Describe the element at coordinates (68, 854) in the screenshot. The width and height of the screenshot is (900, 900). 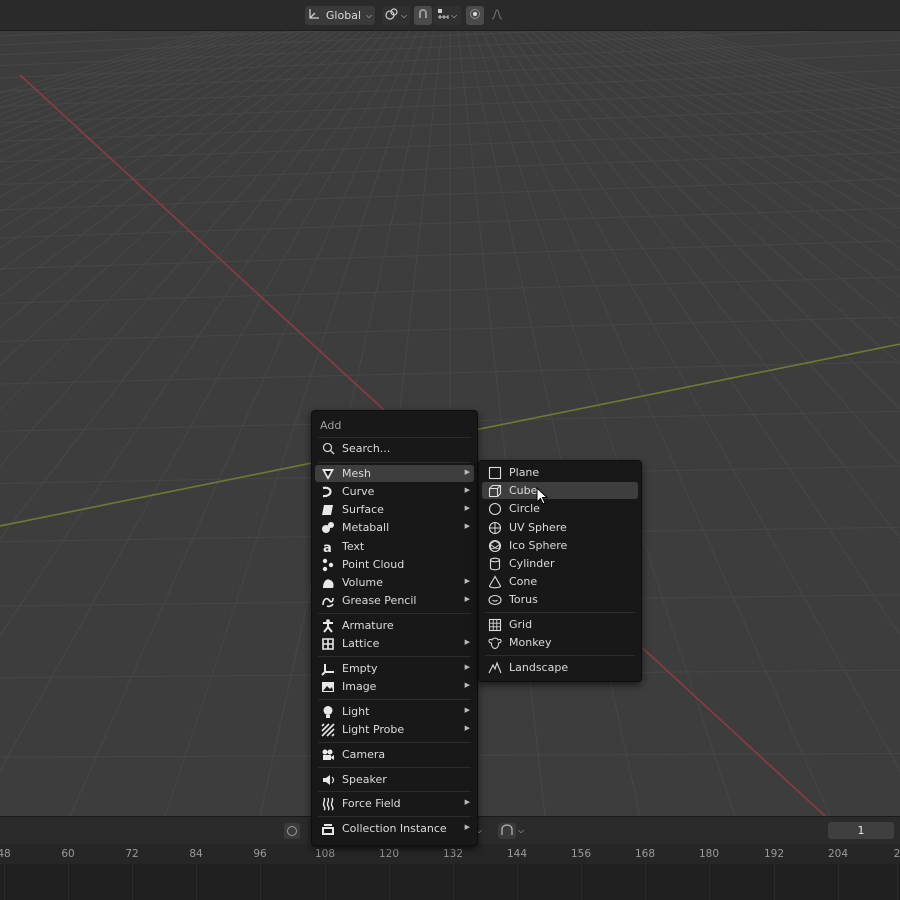
I see `timeline-tick-label: 60` at that location.